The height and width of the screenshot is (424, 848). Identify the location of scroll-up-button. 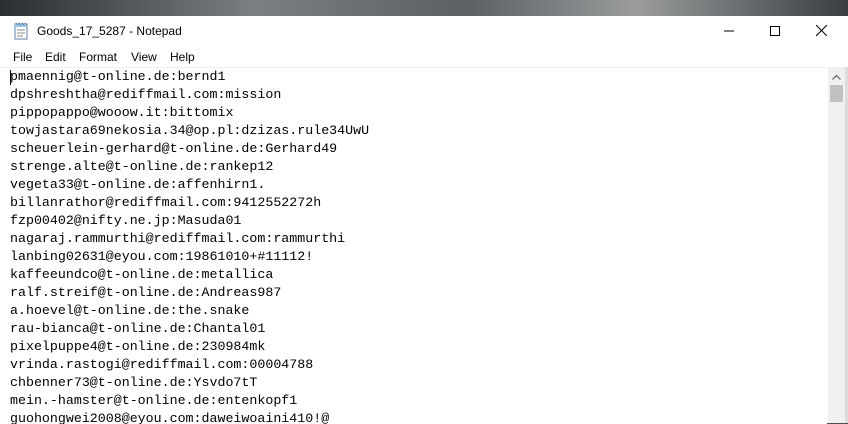
(836, 75).